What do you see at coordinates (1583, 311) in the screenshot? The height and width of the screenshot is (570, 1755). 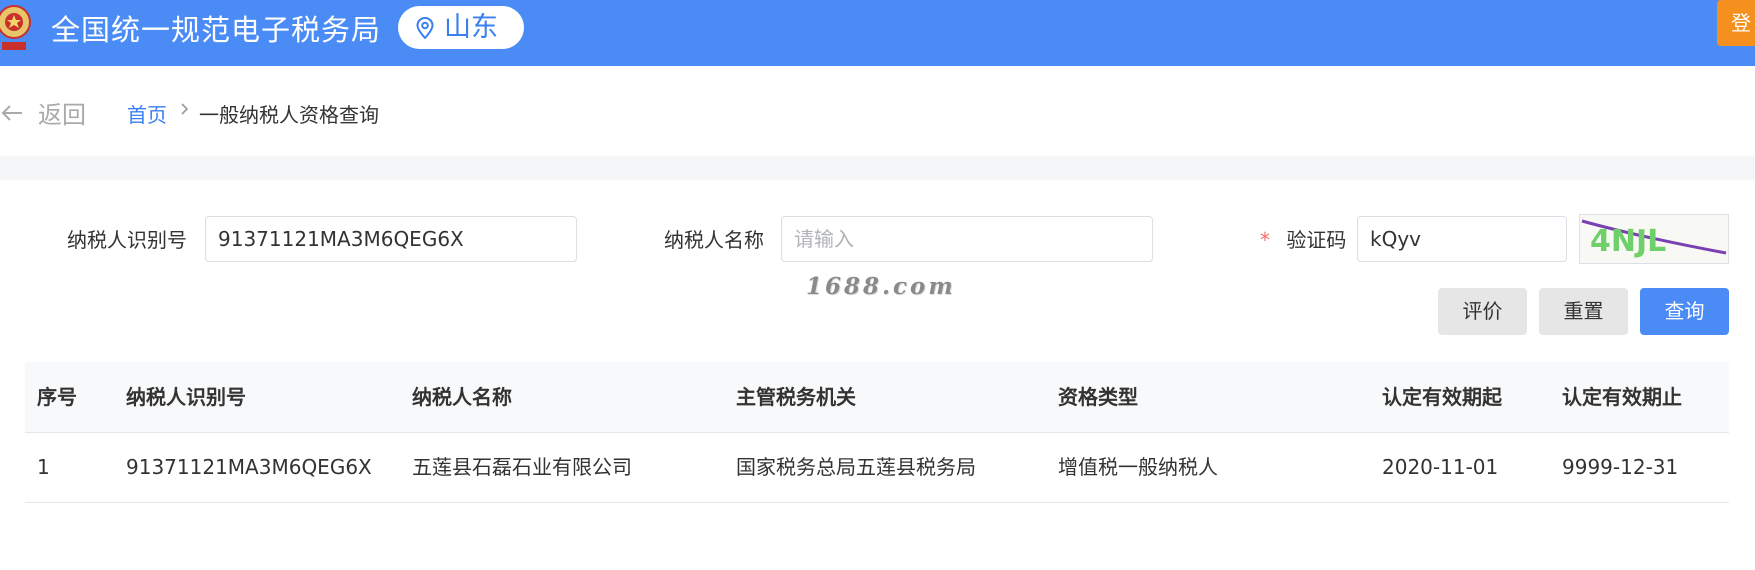 I see `reset-button: 重置` at bounding box center [1583, 311].